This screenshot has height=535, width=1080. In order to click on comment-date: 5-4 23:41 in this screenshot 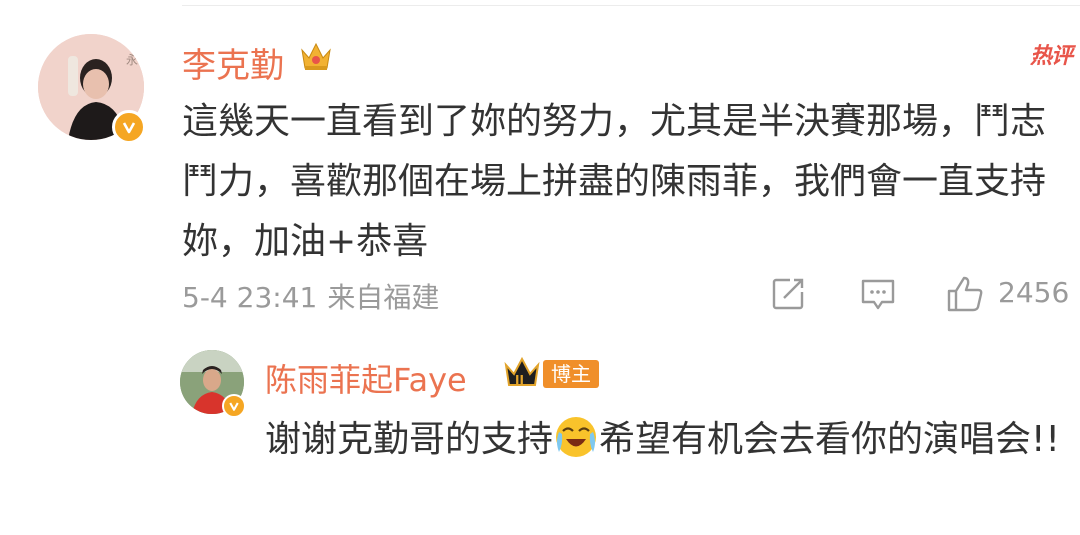, I will do `click(250, 297)`.